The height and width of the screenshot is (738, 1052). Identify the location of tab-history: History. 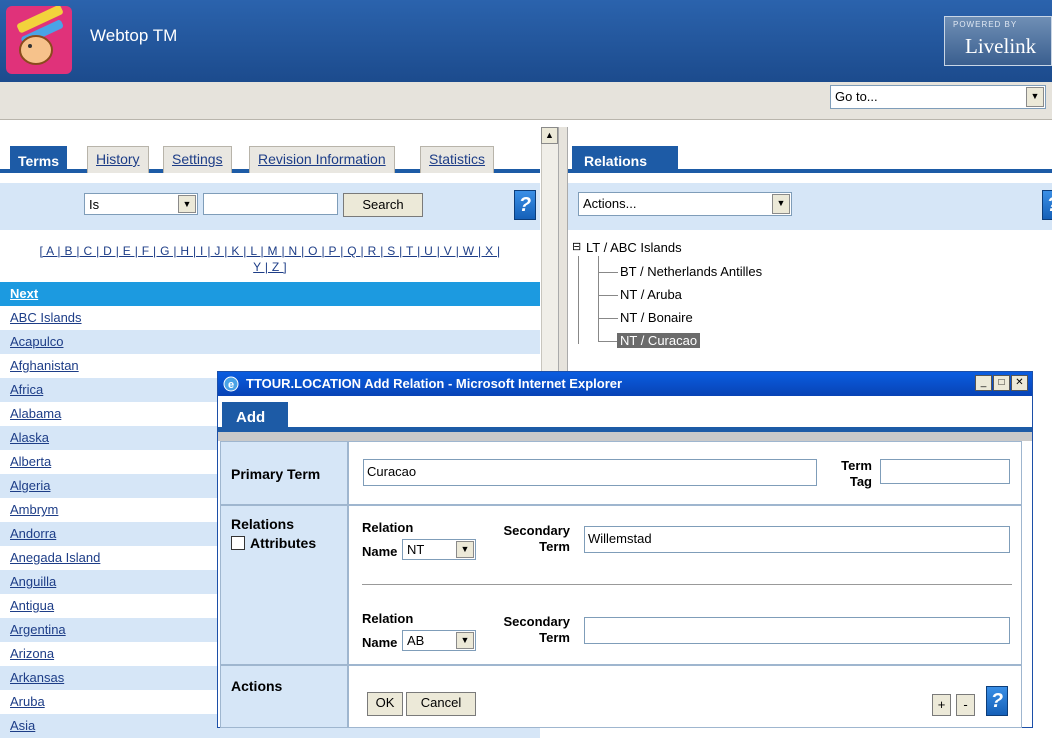
(118, 159).